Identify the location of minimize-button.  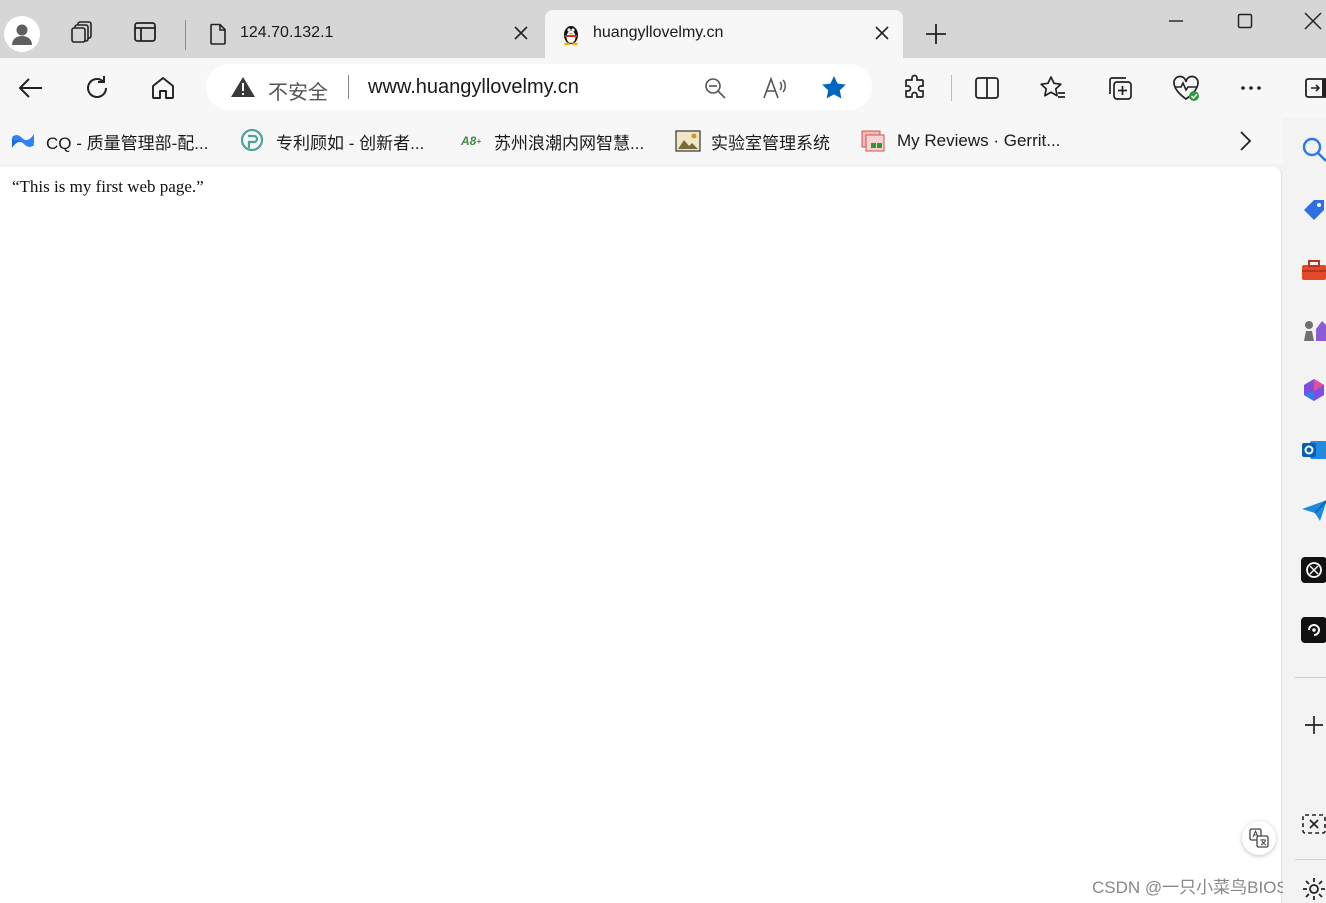
(1176, 21).